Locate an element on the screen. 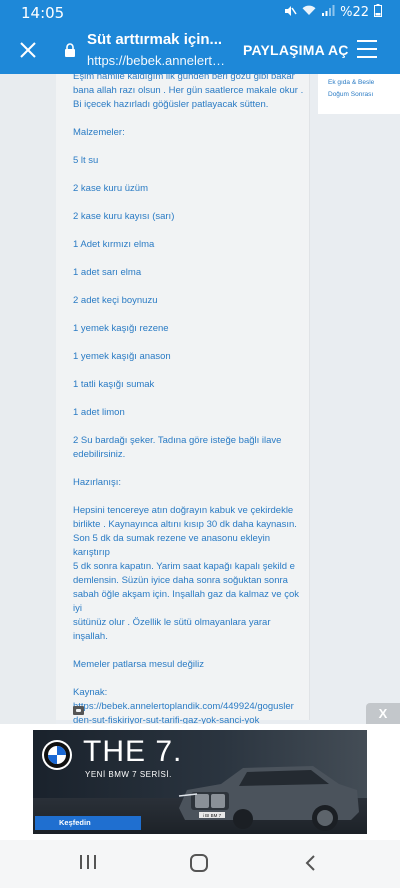 The width and height of the screenshot is (400, 888). ingredients-heading: Malzemeler: is located at coordinates (99, 132).